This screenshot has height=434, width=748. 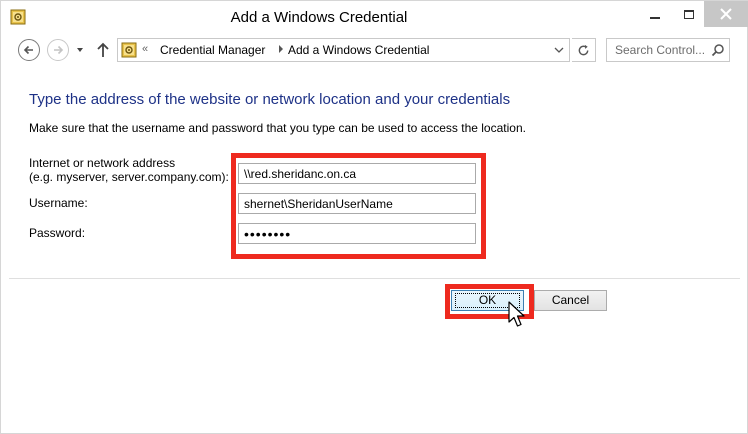 I want to click on search-input, so click(x=659, y=50).